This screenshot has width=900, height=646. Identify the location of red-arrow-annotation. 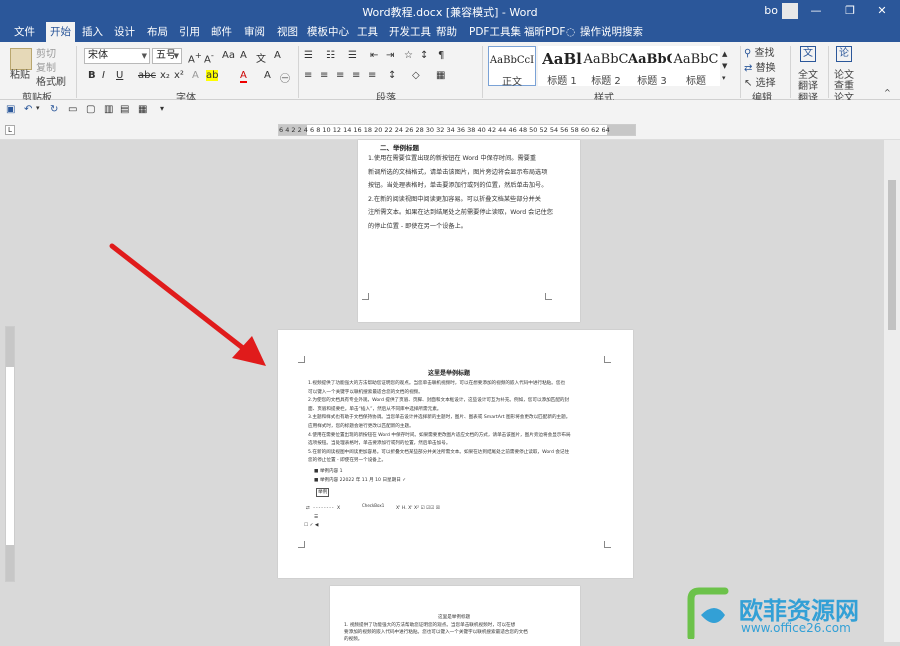
(187, 304).